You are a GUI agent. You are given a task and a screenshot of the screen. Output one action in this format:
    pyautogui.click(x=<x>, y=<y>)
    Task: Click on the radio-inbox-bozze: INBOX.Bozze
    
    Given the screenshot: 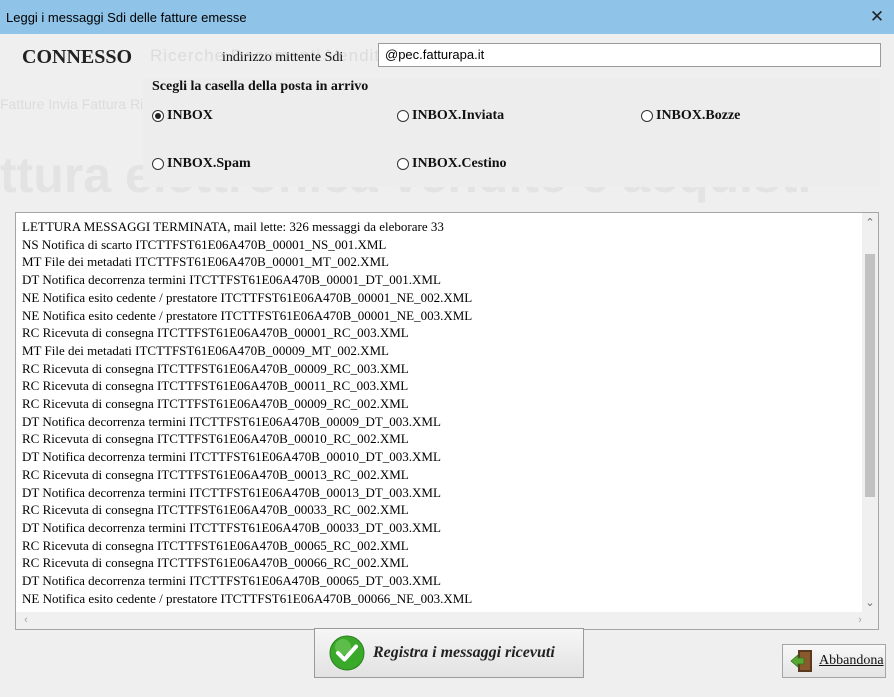 What is the action you would take?
    pyautogui.click(x=690, y=116)
    